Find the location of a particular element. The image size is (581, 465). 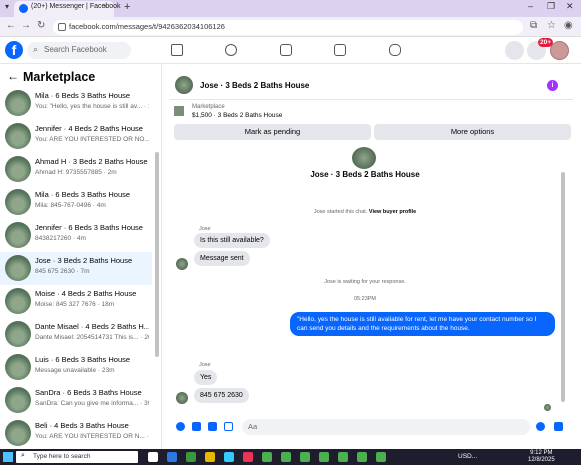

system-clock: 9:12 PM 12/8/2025 is located at coordinates (541, 457).